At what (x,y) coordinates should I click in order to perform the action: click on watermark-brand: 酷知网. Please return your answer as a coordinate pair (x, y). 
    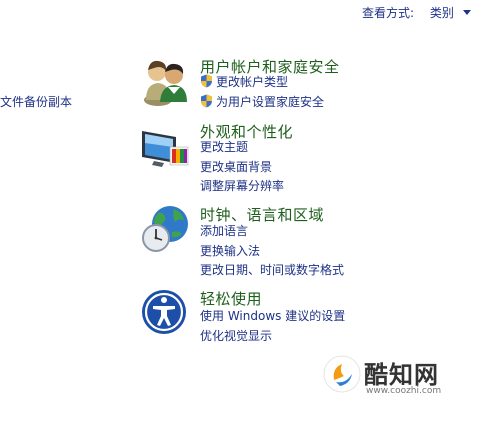
    Looking at the image, I should click on (401, 375).